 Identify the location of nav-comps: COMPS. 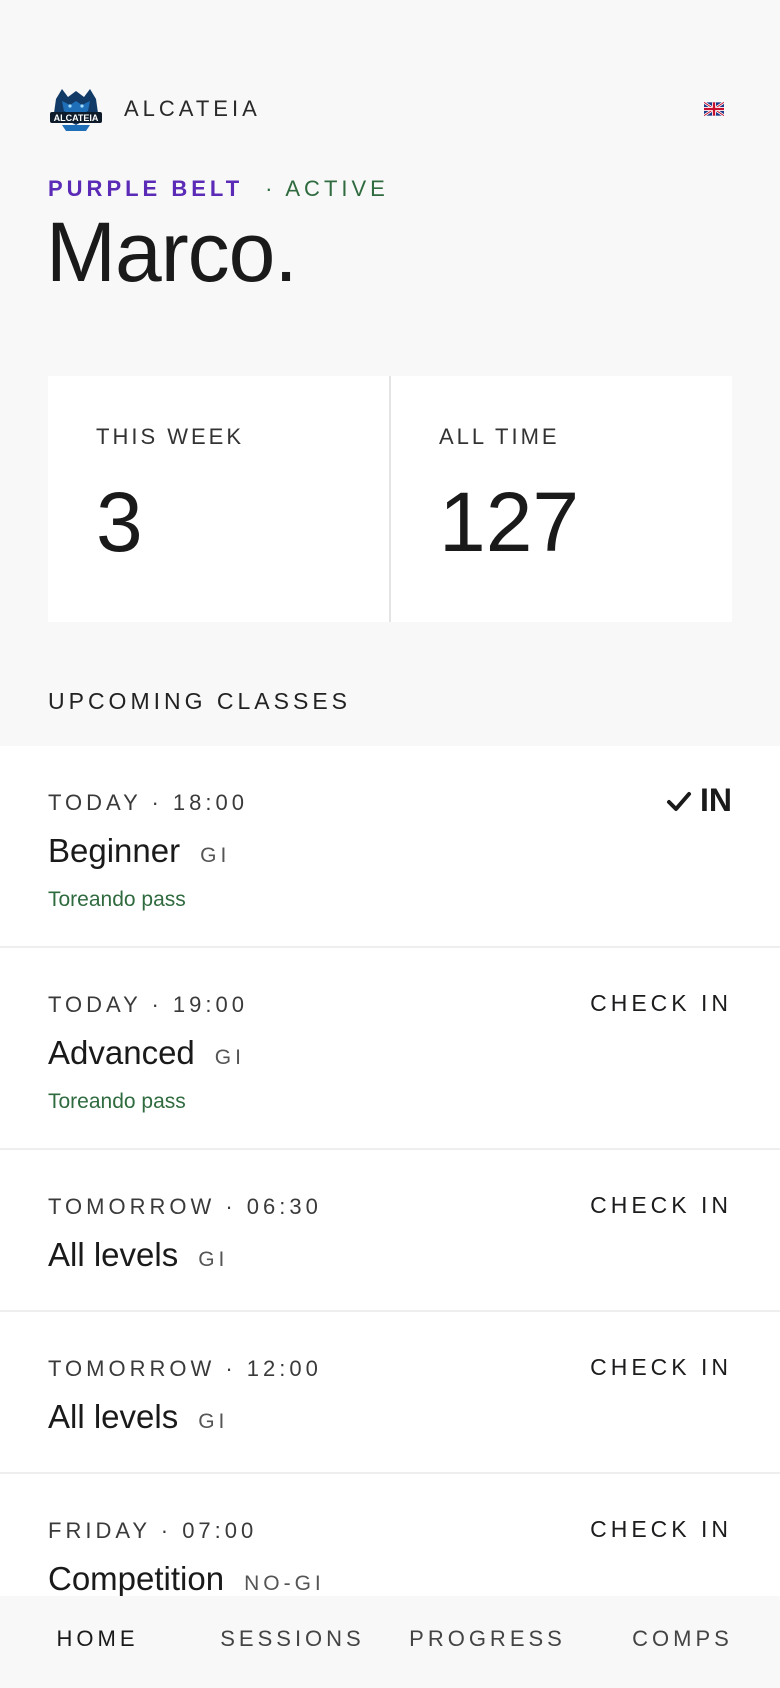
(682, 1642).